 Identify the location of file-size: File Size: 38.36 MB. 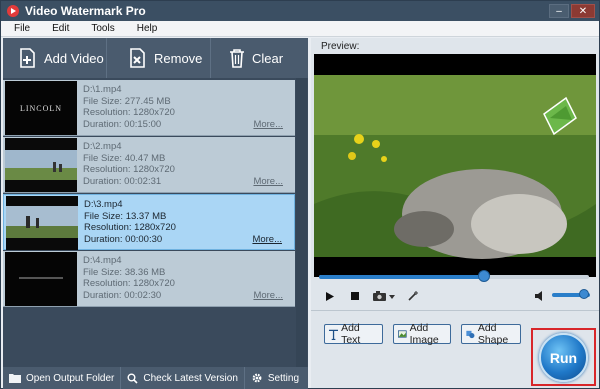
(124, 272).